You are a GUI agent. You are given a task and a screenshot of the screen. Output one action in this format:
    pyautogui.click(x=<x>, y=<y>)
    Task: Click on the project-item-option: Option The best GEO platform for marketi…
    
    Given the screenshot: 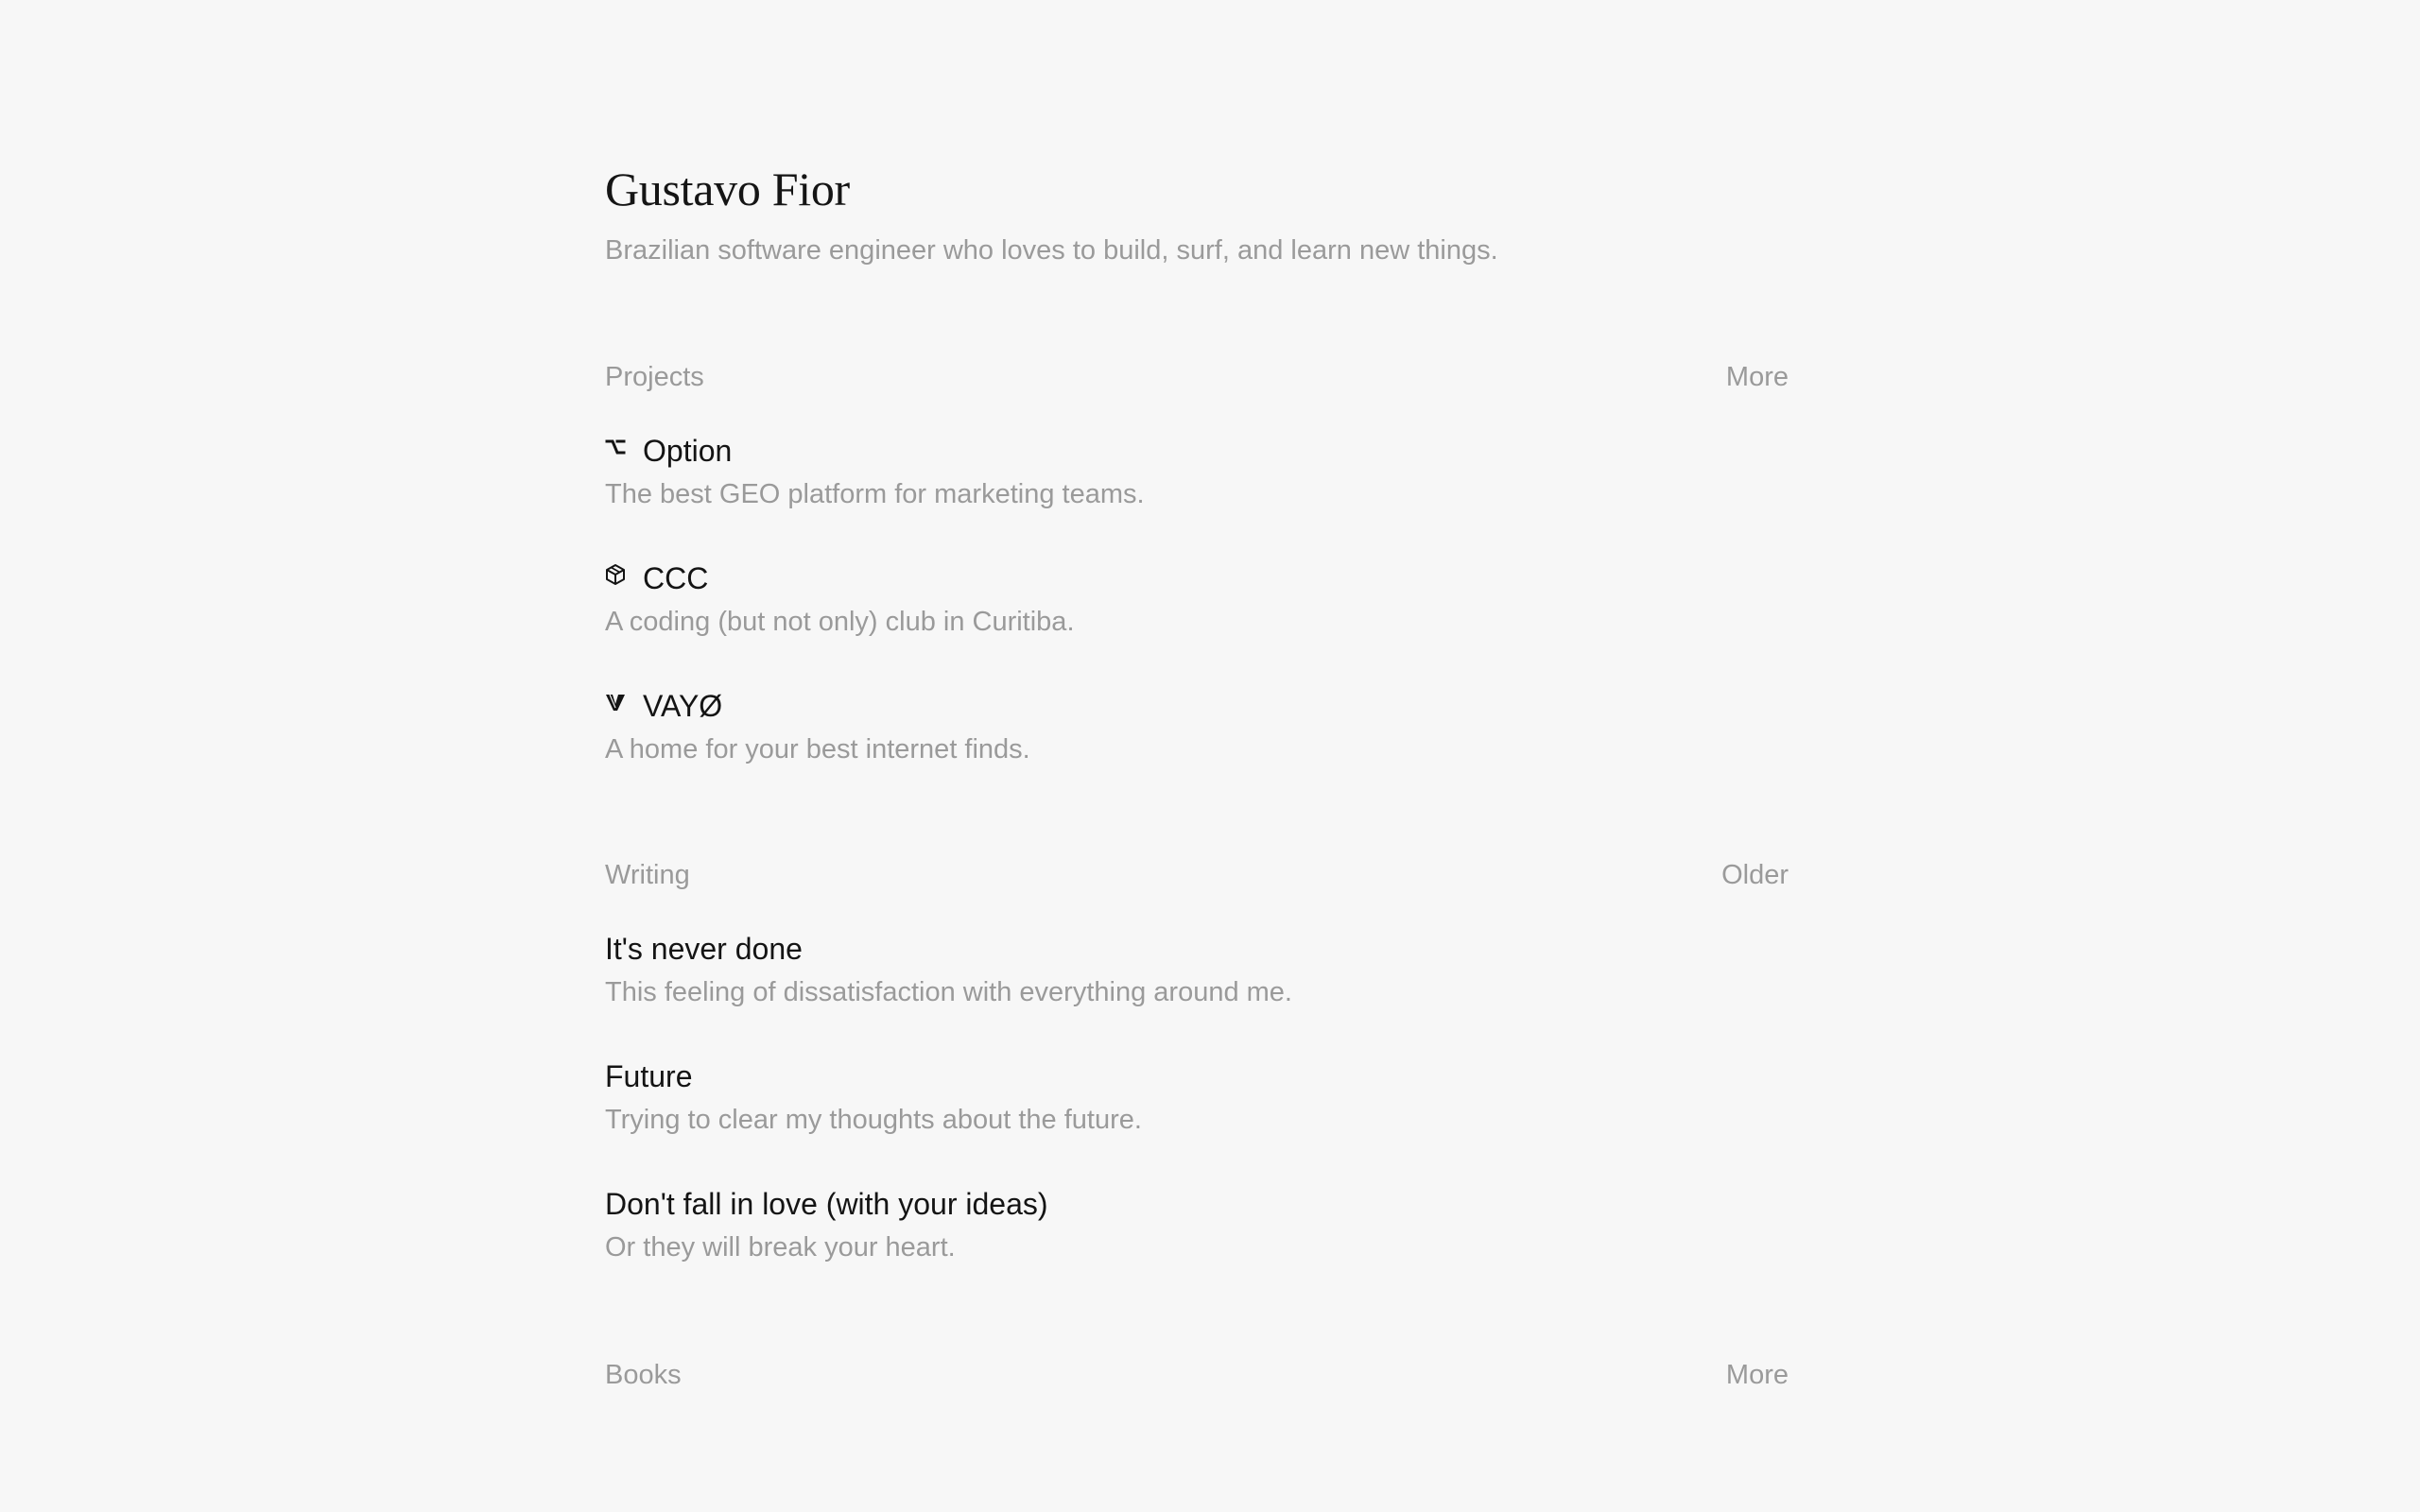 What is the action you would take?
    pyautogui.click(x=1197, y=471)
    